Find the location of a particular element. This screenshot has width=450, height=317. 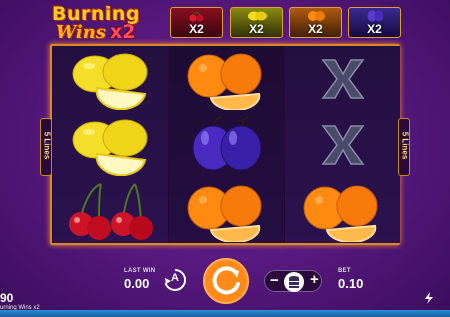

coin-stack-icon is located at coordinates (294, 282).